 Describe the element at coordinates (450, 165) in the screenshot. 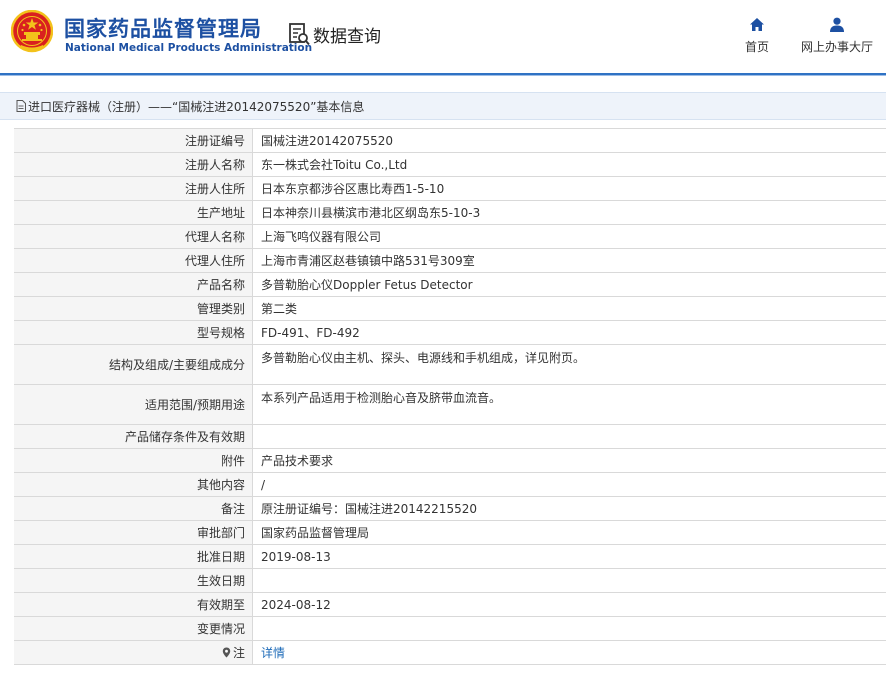

I see `table-row: 注册人名称 东一株式会社Toitu Co.,Ltd` at that location.